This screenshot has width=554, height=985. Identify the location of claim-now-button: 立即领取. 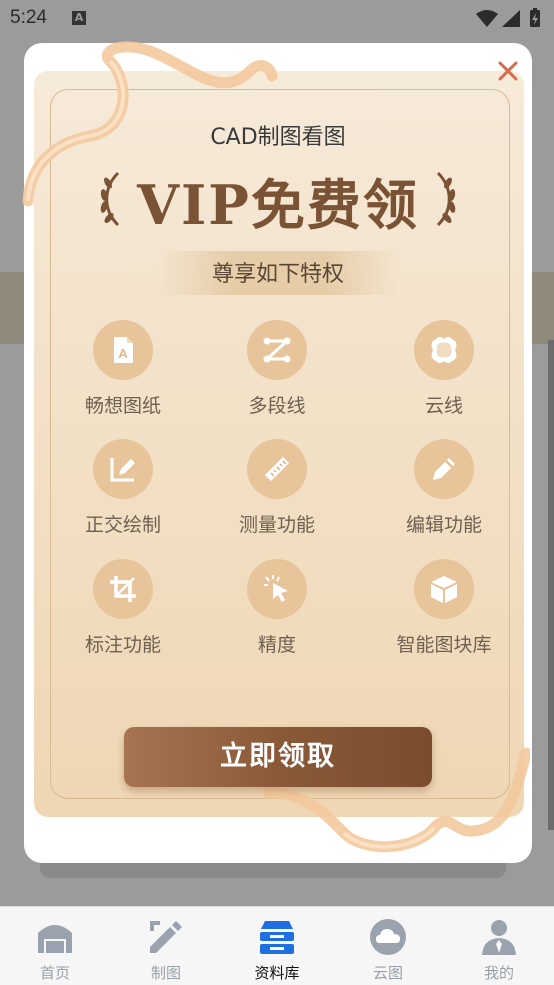
(278, 757).